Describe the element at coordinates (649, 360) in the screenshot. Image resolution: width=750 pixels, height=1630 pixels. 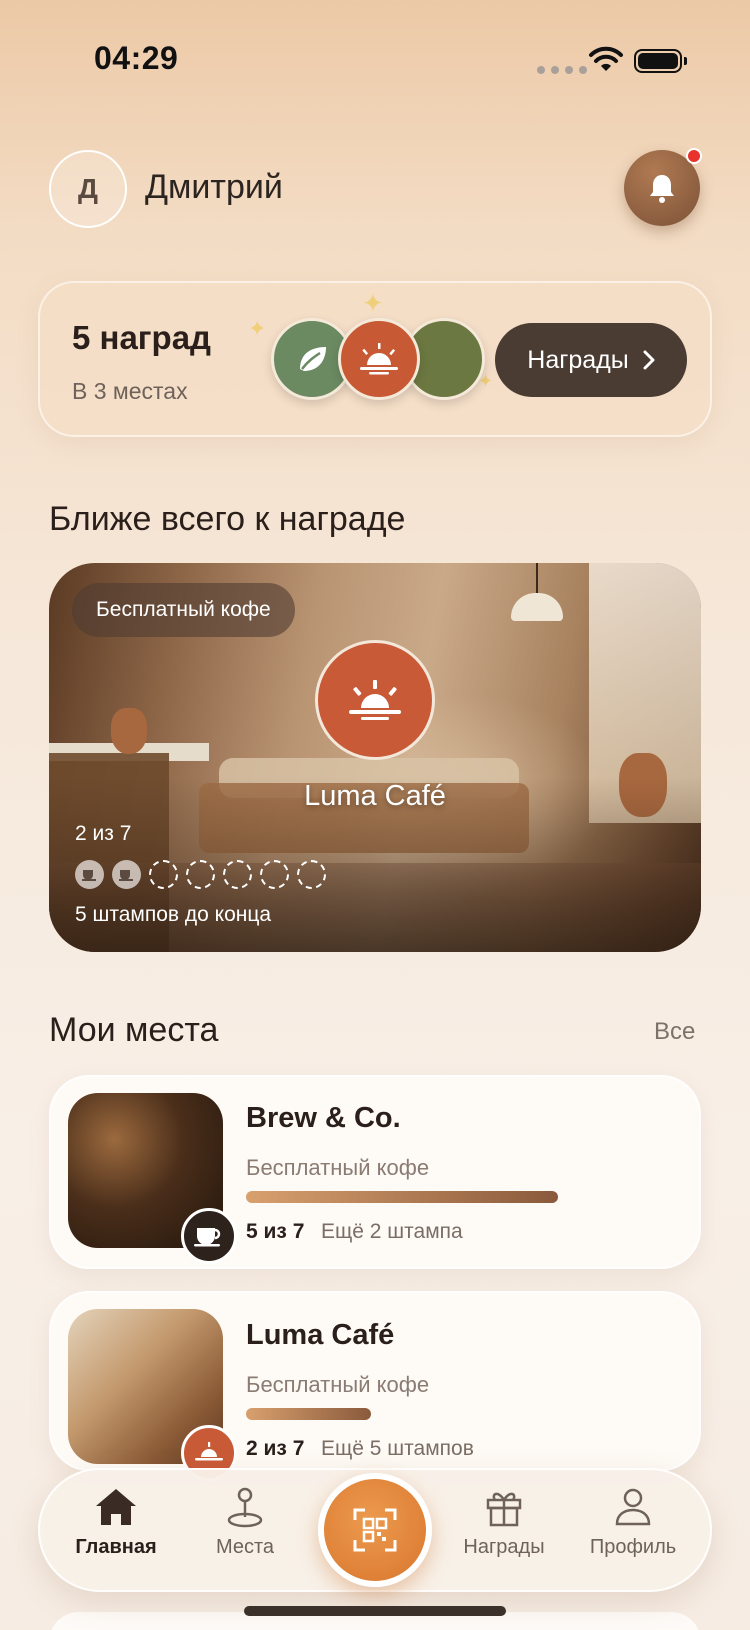
I see `chevron-right-icon` at that location.